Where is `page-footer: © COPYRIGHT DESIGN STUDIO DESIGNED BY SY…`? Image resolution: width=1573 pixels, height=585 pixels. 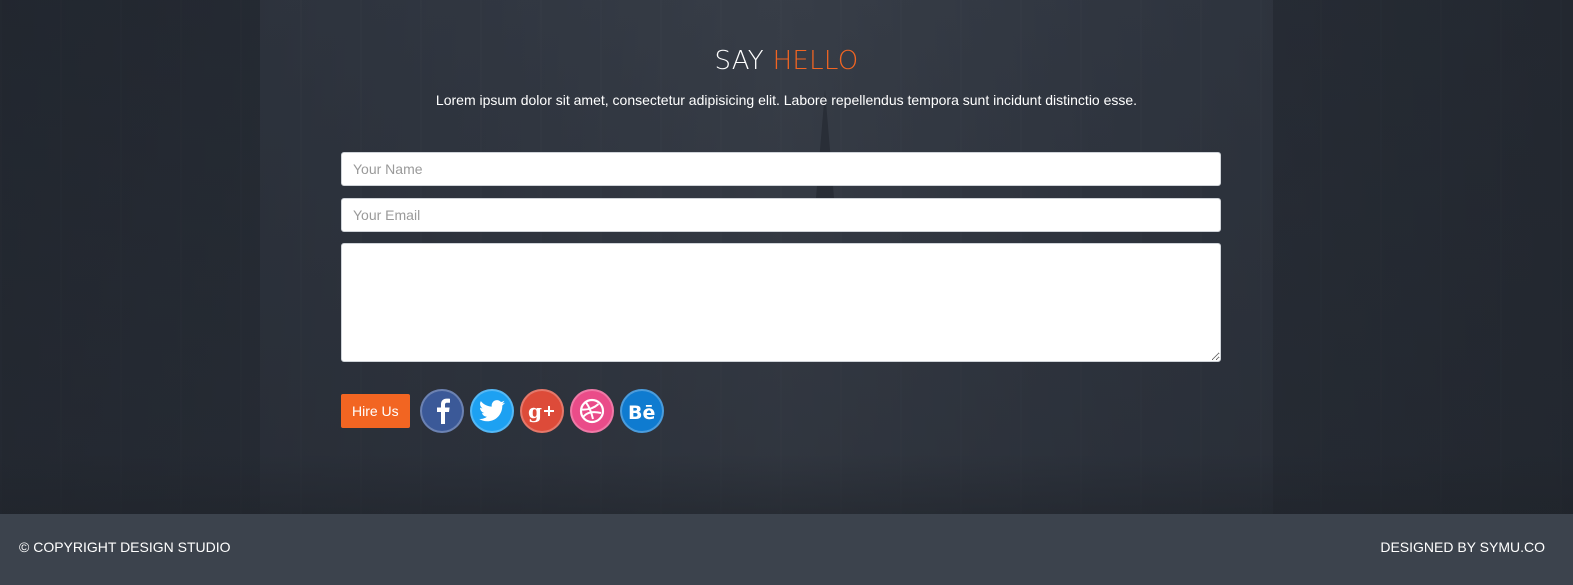 page-footer: © COPYRIGHT DESIGN STUDIO DESIGNED BY SY… is located at coordinates (786, 549).